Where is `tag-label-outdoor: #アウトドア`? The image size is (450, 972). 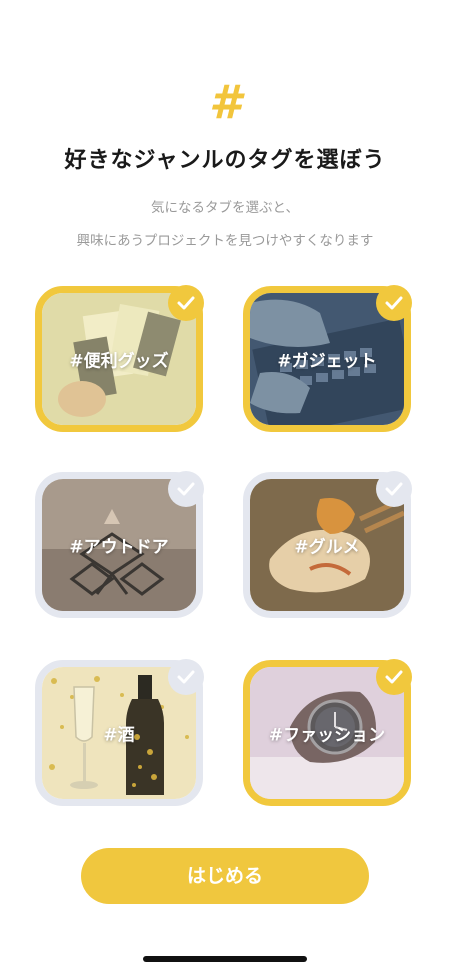 tag-label-outdoor: #アウトドア is located at coordinates (119, 547).